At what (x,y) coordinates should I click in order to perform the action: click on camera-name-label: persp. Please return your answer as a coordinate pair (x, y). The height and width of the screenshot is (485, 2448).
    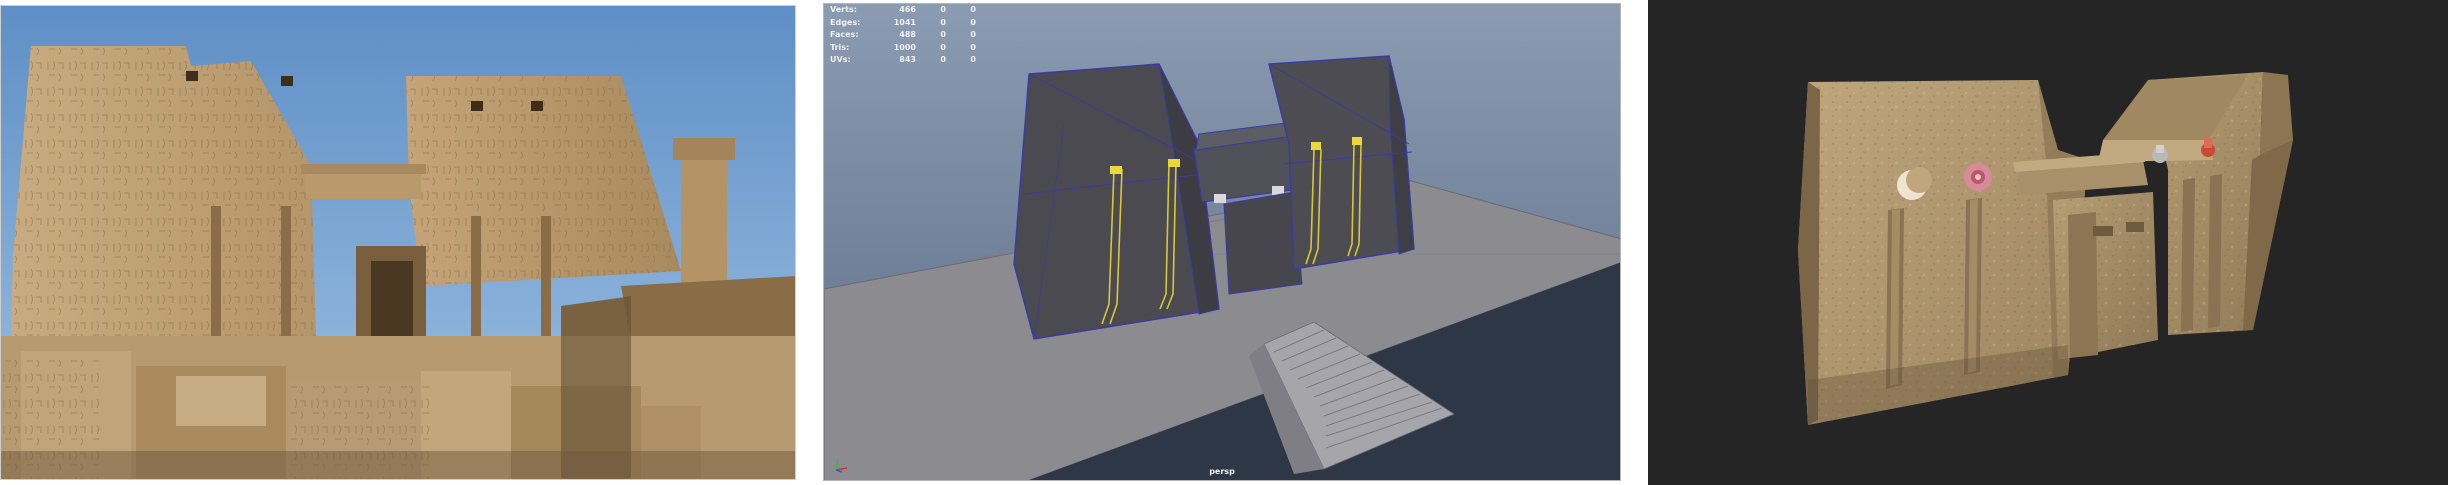
    Looking at the image, I should click on (1222, 471).